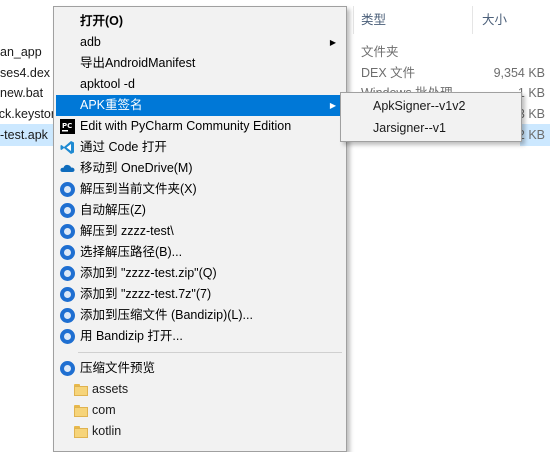  Describe the element at coordinates (123, 147) in the screenshot. I see `menu-item-label: 通过 Code 打开` at that location.